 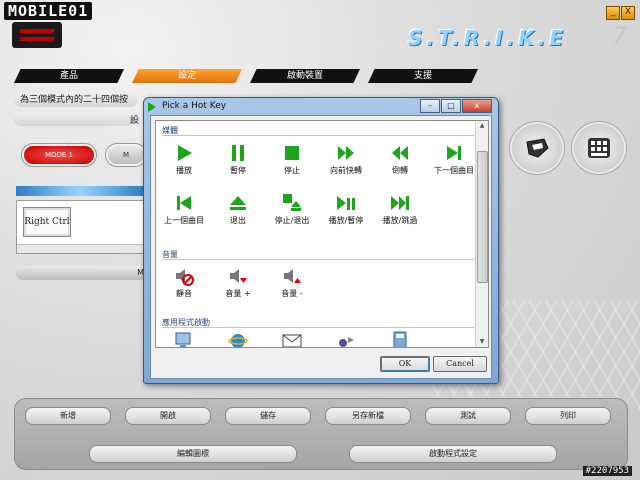 What do you see at coordinates (346, 170) in the screenshot?
I see `hotkey-label: 向前快轉` at bounding box center [346, 170].